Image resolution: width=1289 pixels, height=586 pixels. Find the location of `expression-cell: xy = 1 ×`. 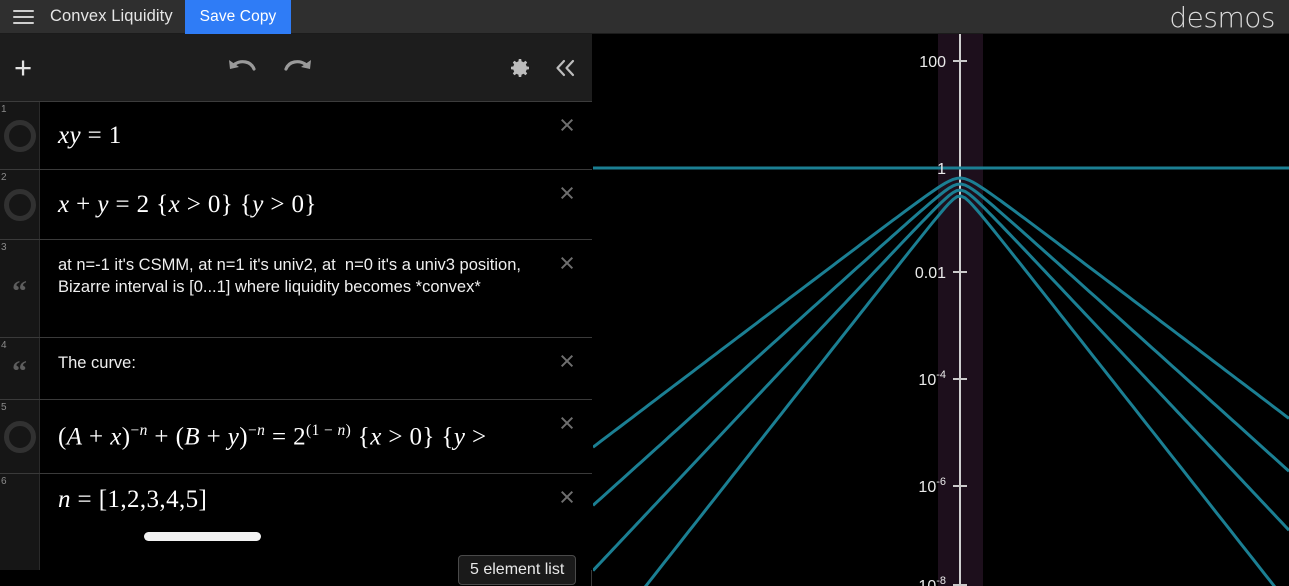

expression-cell: xy = 1 × is located at coordinates (316, 135).